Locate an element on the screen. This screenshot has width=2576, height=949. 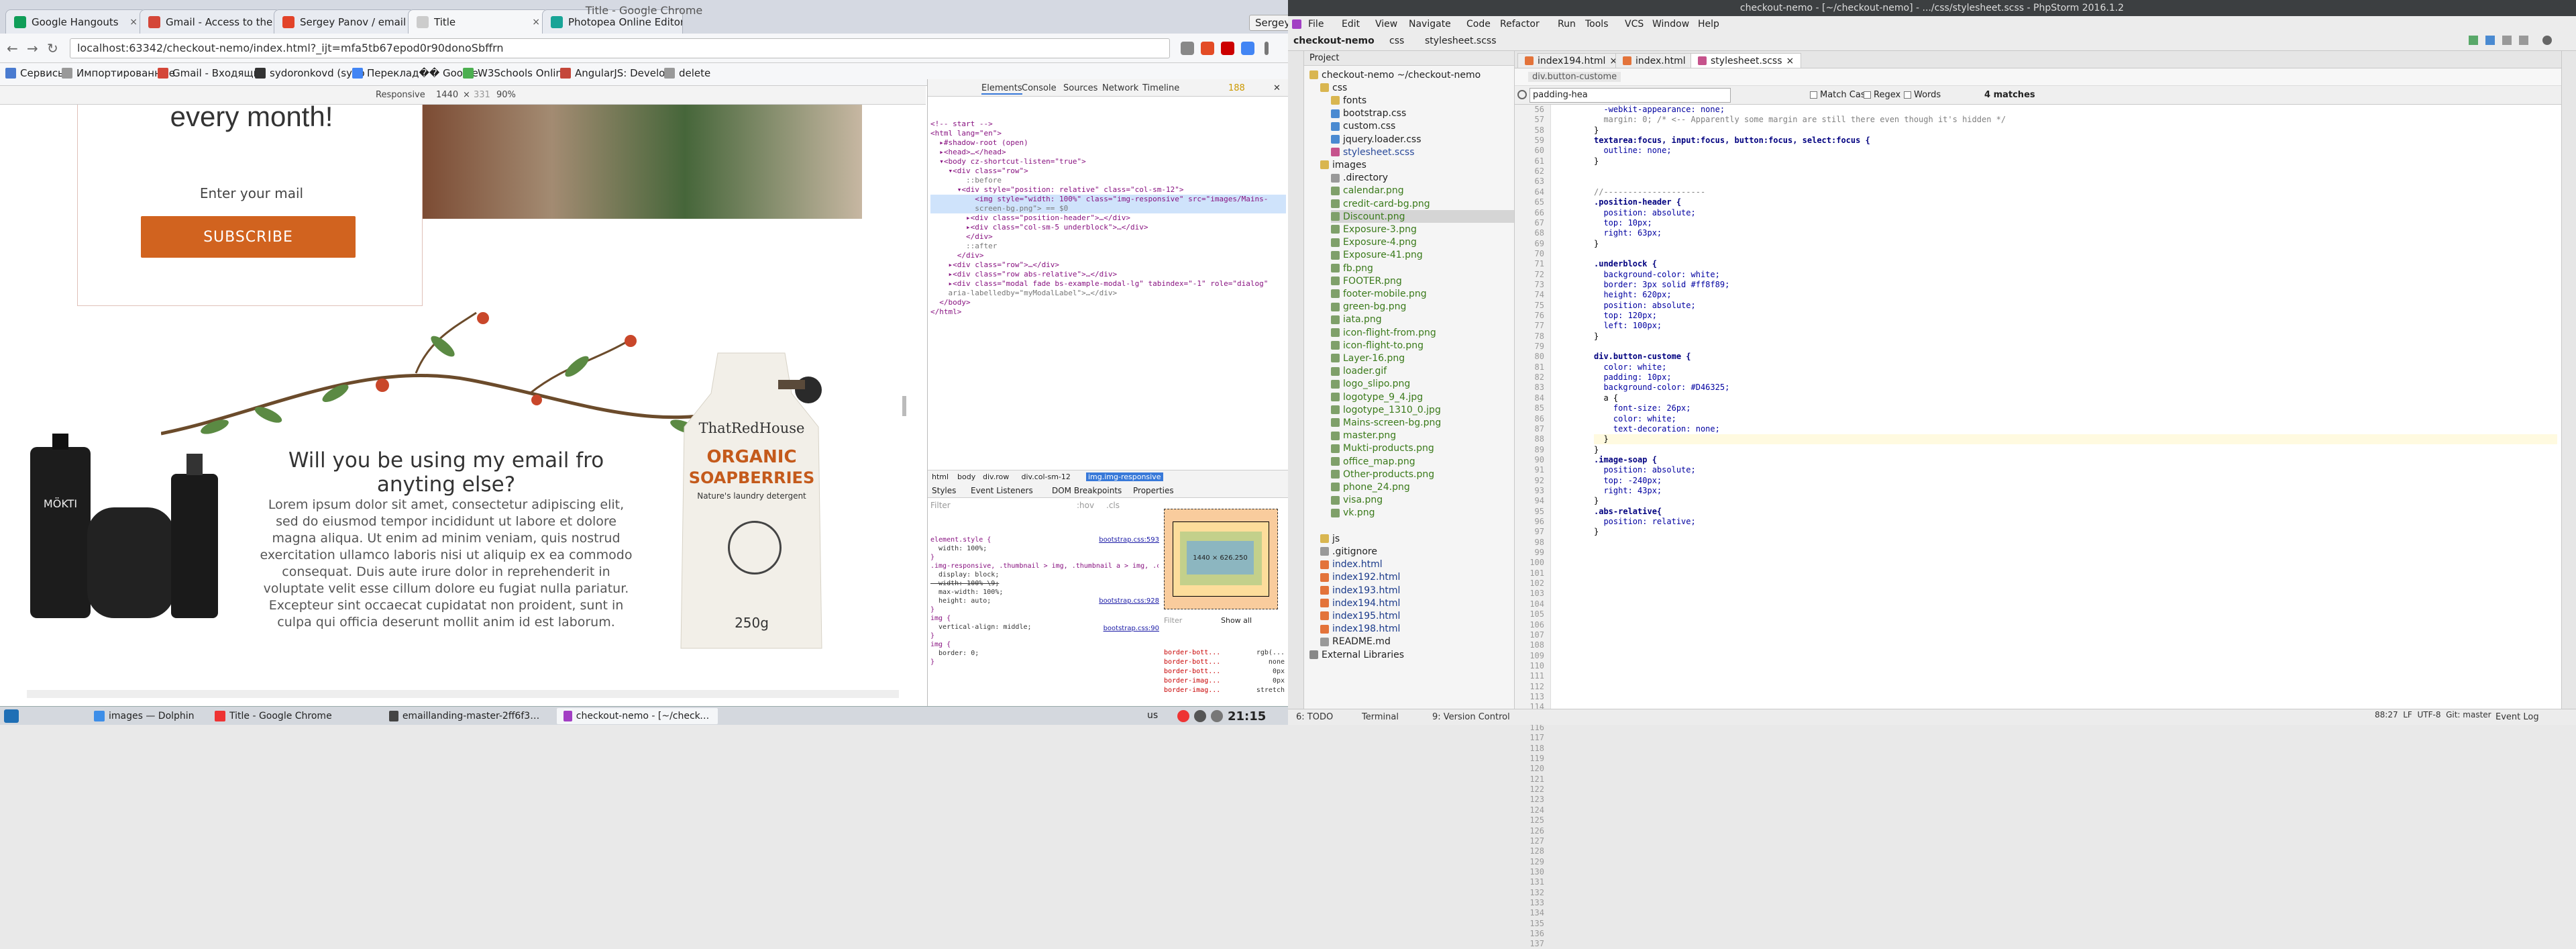
tree-item: logo_slipo.png is located at coordinates (1370, 384).